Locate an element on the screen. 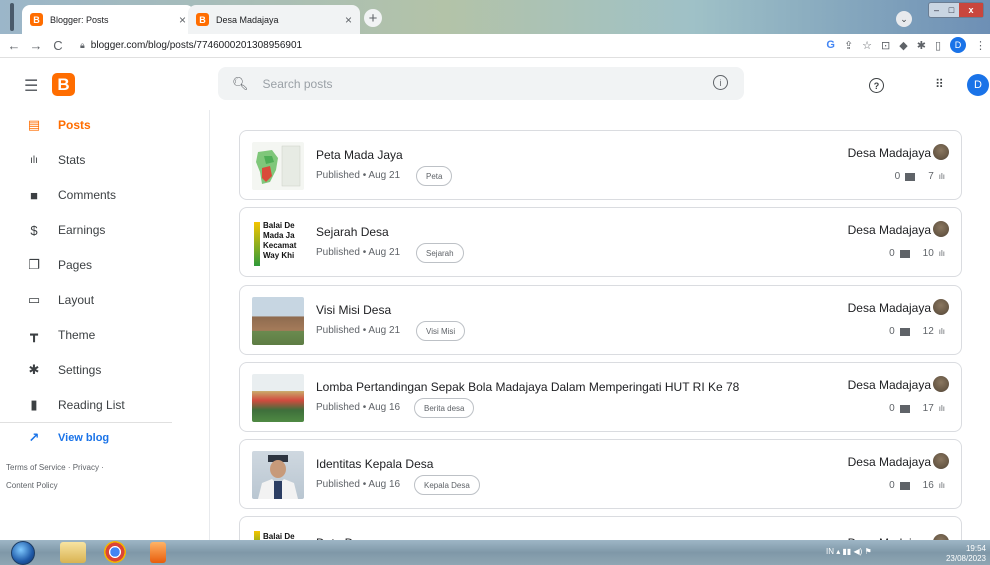  account-avatar: D is located at coordinates (978, 85).